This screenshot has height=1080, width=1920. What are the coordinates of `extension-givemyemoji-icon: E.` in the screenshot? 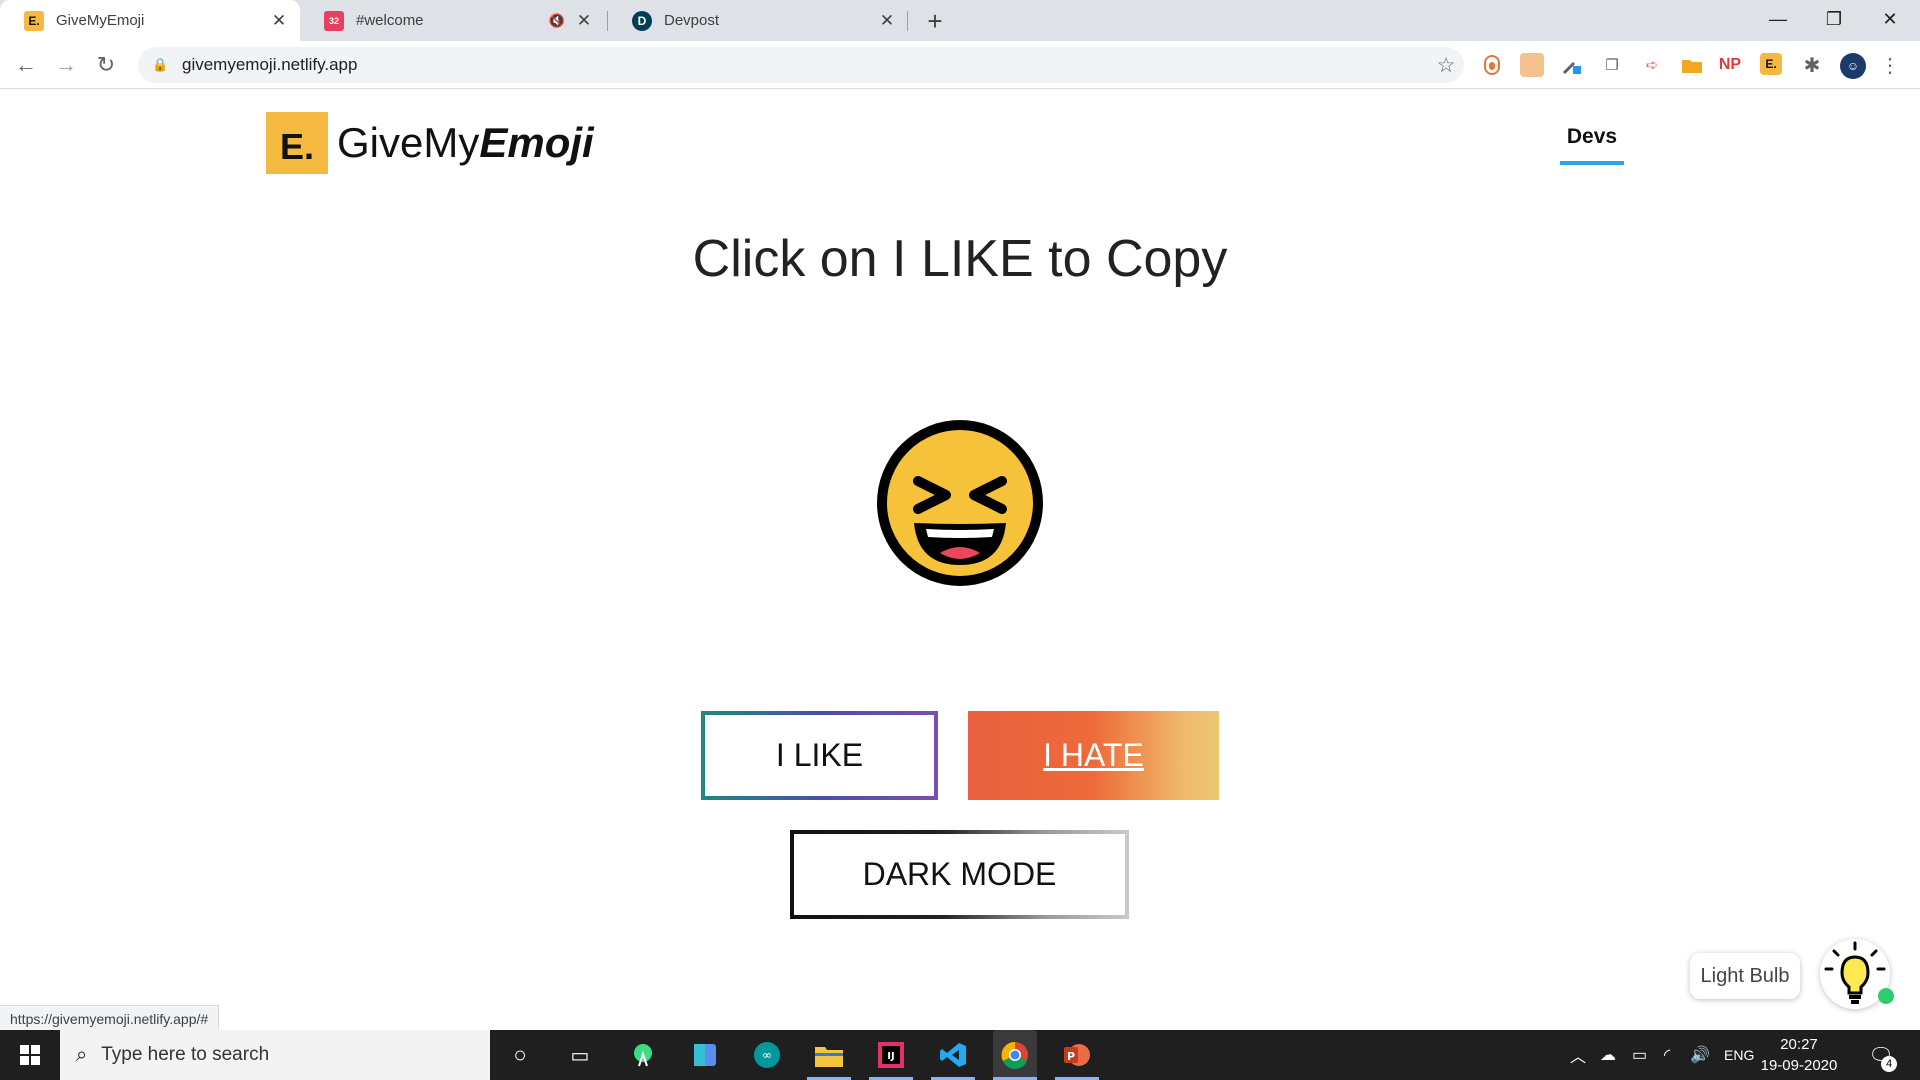 It's located at (1771, 64).